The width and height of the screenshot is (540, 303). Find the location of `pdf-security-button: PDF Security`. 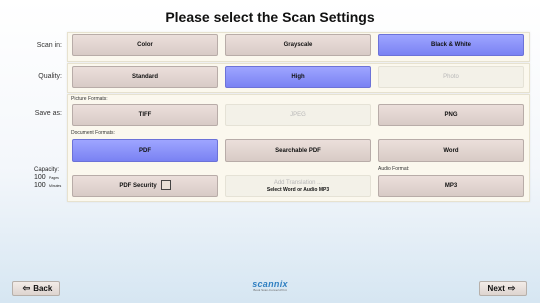

pdf-security-button: PDF Security is located at coordinates (145, 186).